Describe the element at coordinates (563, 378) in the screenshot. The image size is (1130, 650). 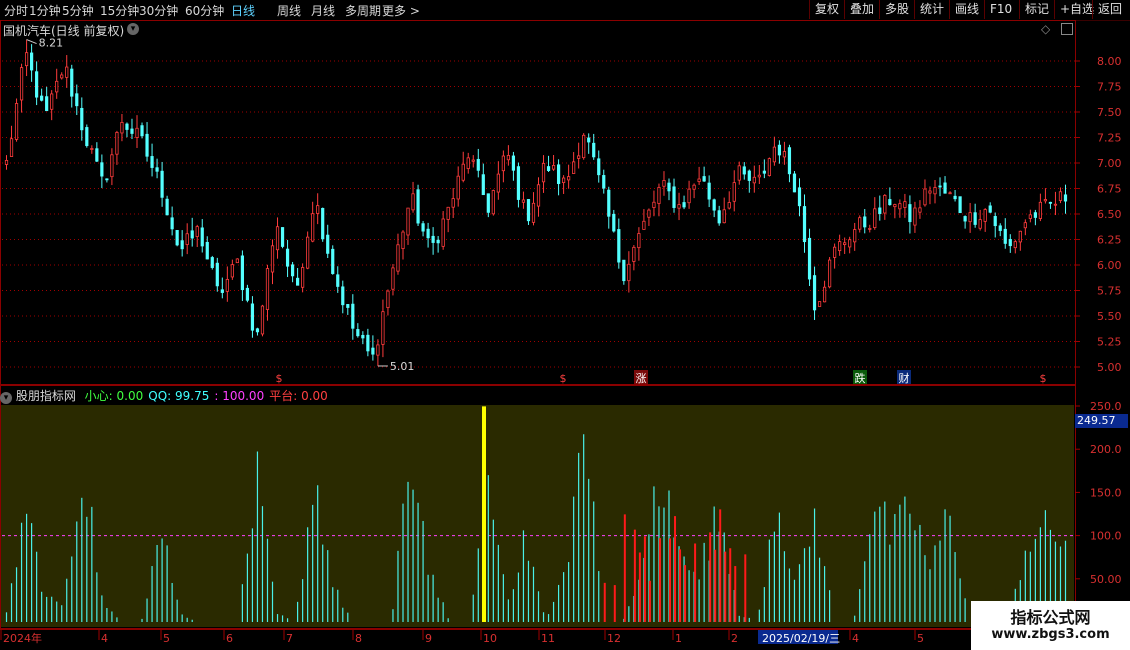
I see `event-marker-1: $` at that location.